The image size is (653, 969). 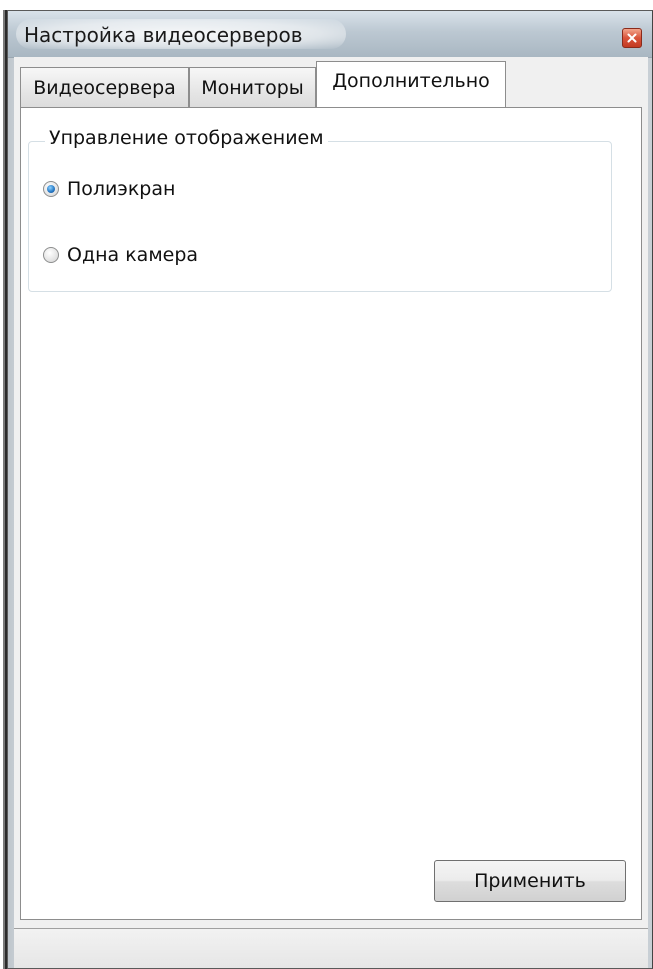 I want to click on tab-additional: Дополнительно, so click(x=411, y=84).